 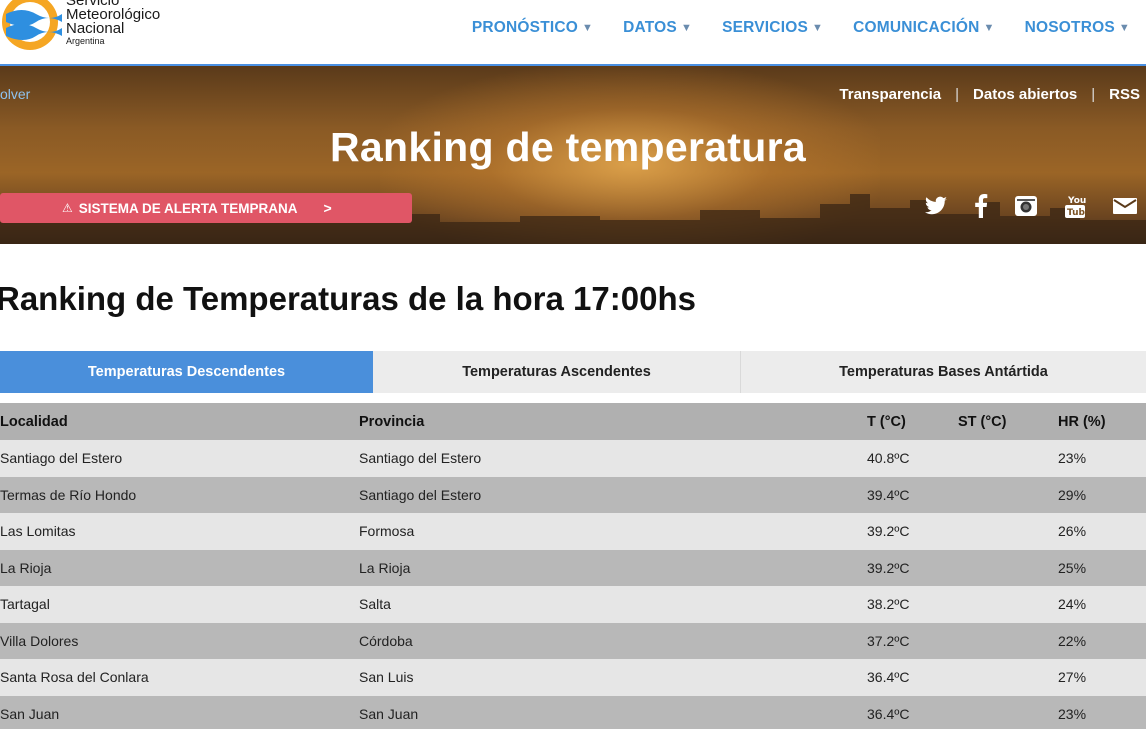 I want to click on svg-text: Tube, so click(x=1076, y=213).